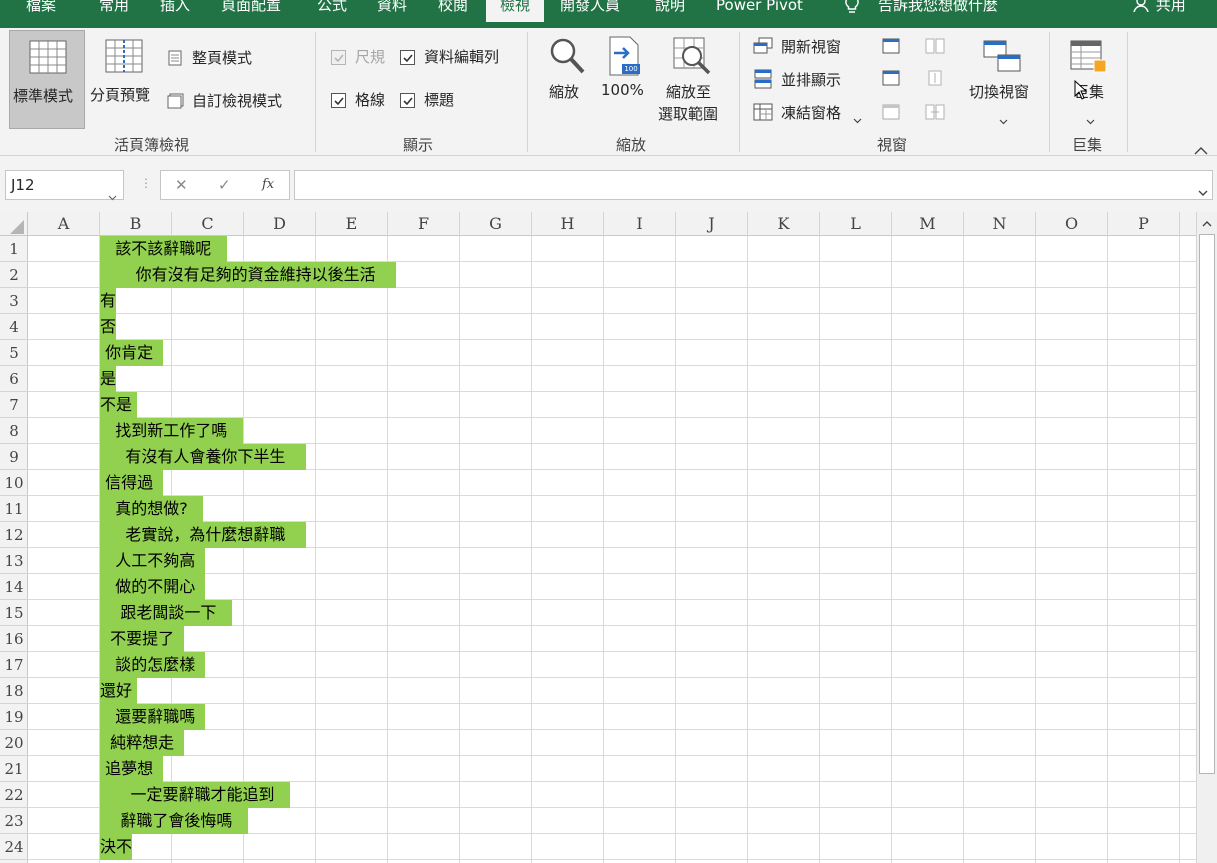  Describe the element at coordinates (64, 224) in the screenshot. I see `column-header-a: A` at that location.